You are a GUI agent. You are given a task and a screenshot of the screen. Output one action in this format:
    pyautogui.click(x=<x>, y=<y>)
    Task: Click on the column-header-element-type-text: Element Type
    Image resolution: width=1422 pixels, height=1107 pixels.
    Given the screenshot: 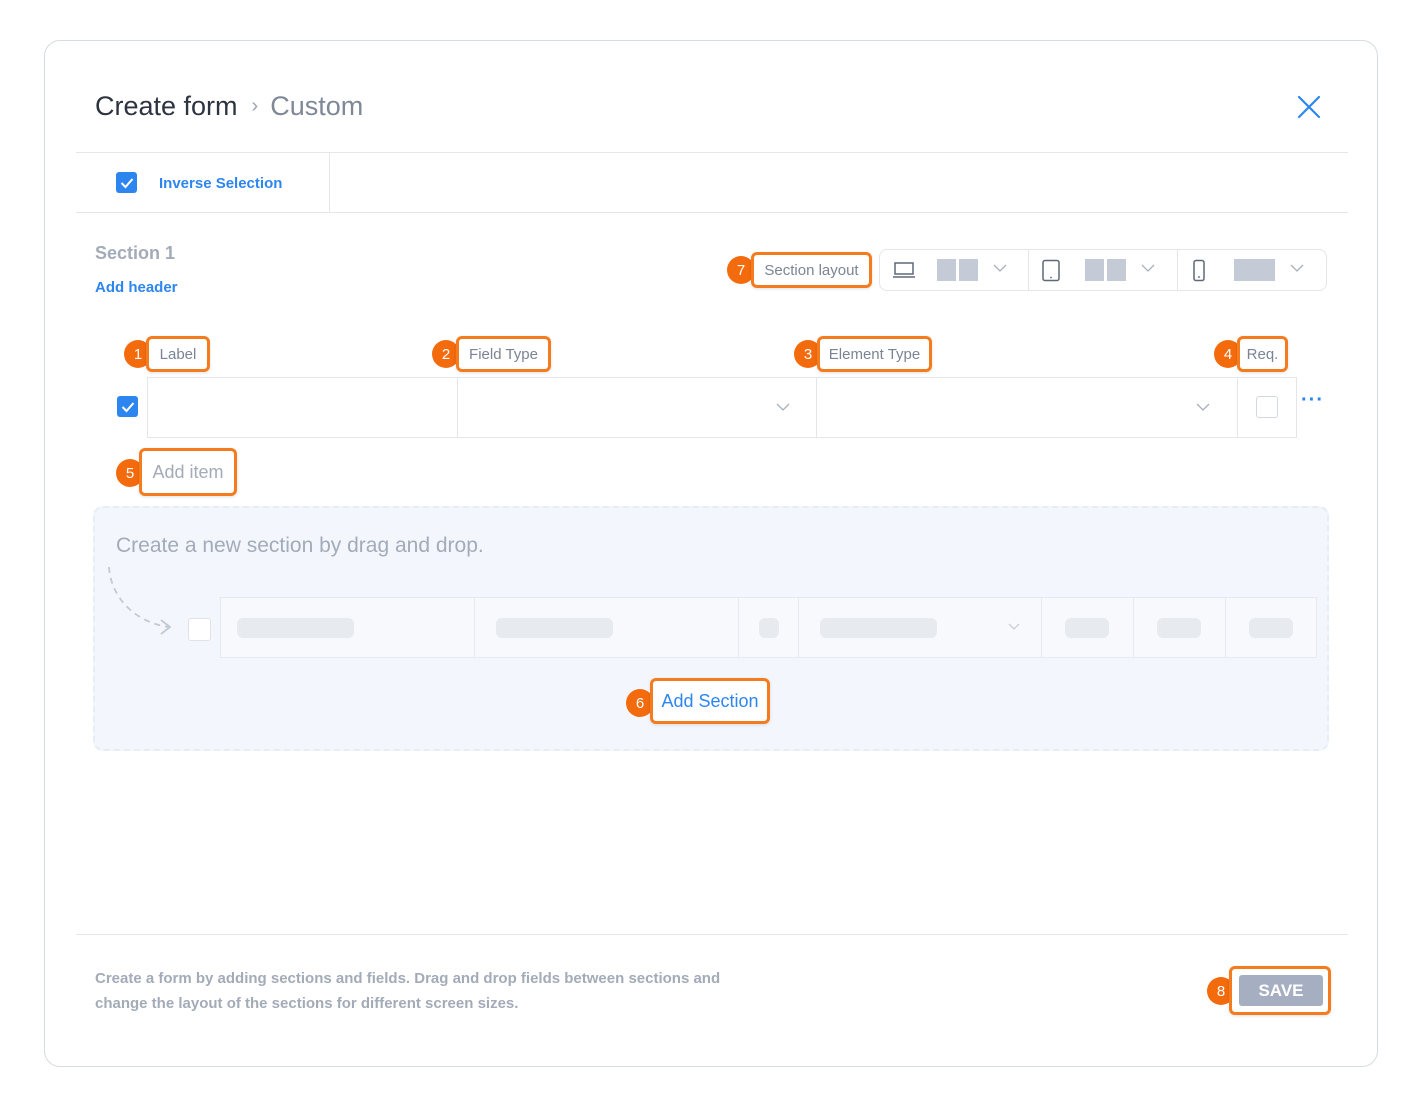 What is the action you would take?
    pyautogui.click(x=874, y=354)
    